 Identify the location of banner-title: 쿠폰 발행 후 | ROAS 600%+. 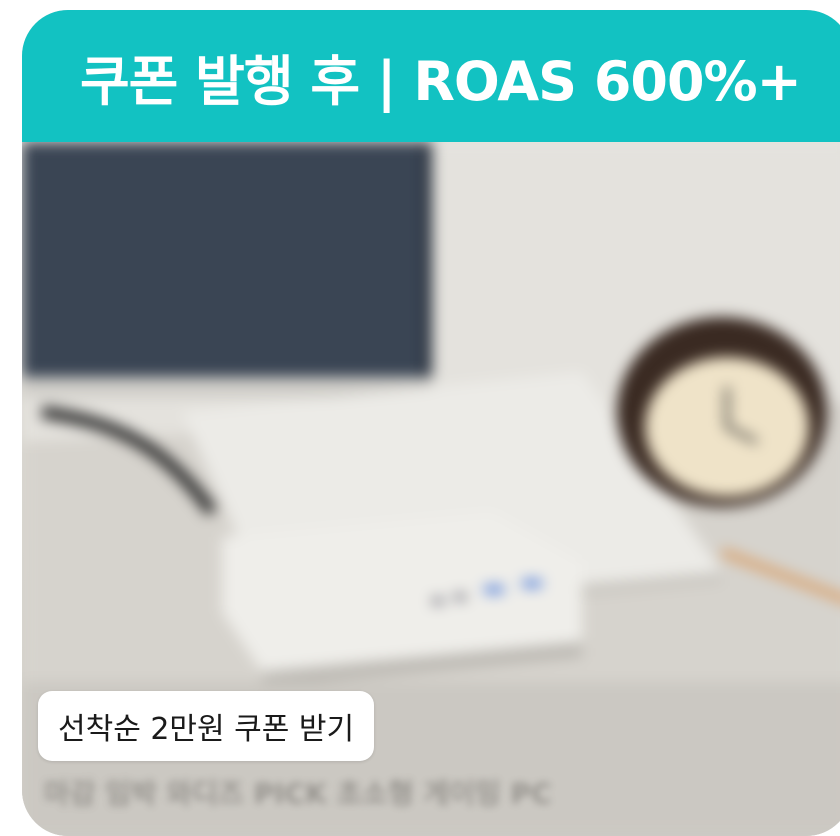
(441, 81).